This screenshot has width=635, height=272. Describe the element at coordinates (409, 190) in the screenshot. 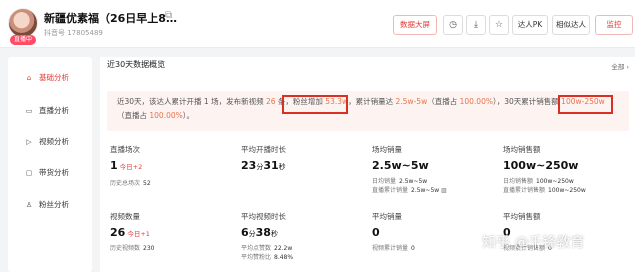

I see `live-total-sales: 直播累计销量 2.5w~5w ▨` at that location.